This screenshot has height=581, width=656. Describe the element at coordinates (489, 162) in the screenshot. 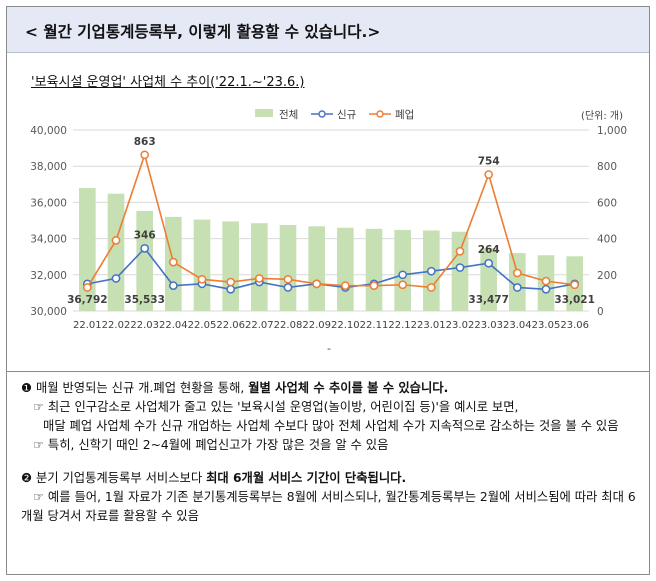

I see `data-label: 754` at that location.